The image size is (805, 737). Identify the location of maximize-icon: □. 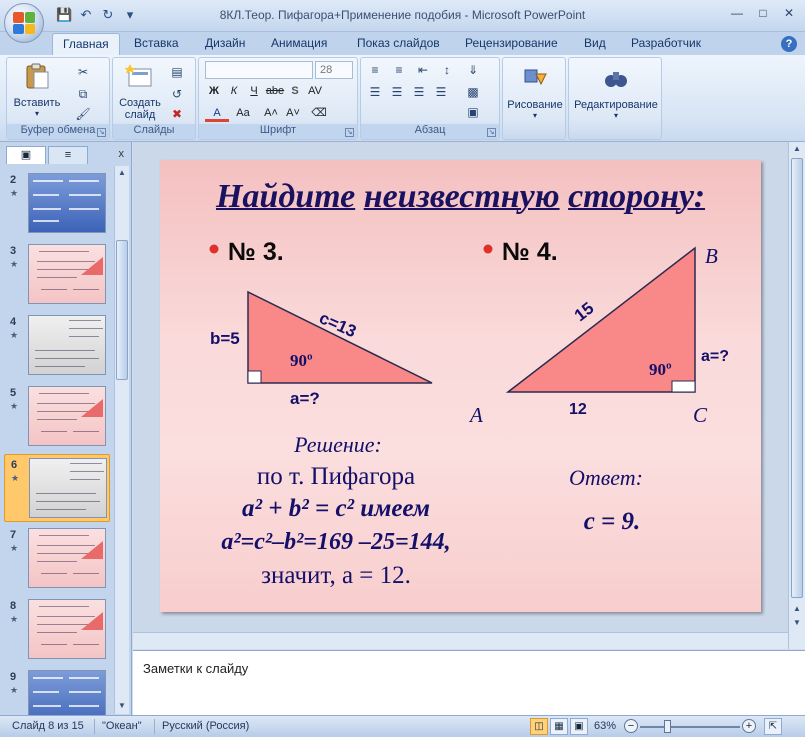
(763, 13).